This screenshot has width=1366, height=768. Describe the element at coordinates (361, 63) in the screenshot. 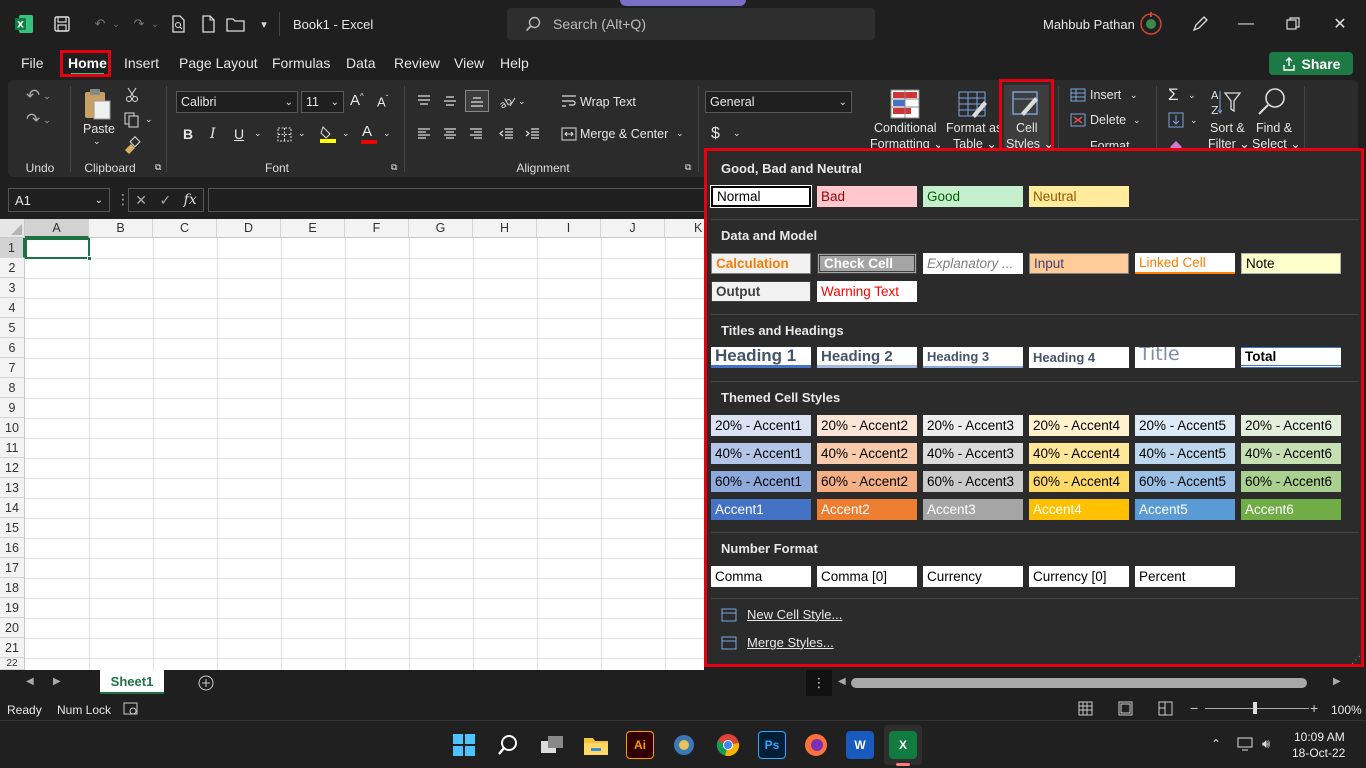

I see `tab-data: Data` at that location.